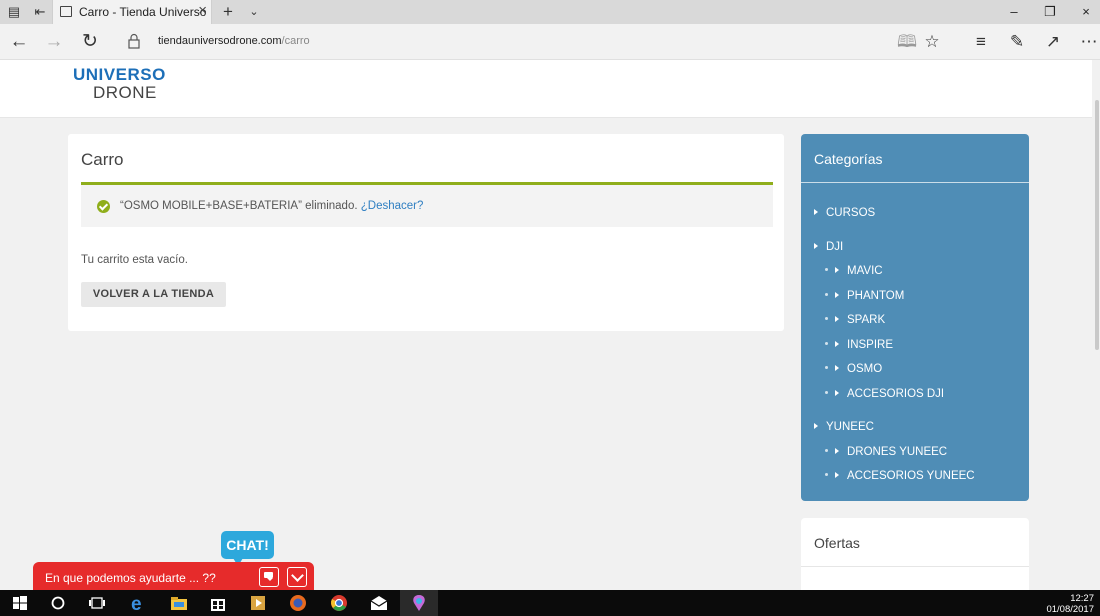 This screenshot has width=1100, height=616. Describe the element at coordinates (20, 603) in the screenshot. I see `windows-start-icon` at that location.